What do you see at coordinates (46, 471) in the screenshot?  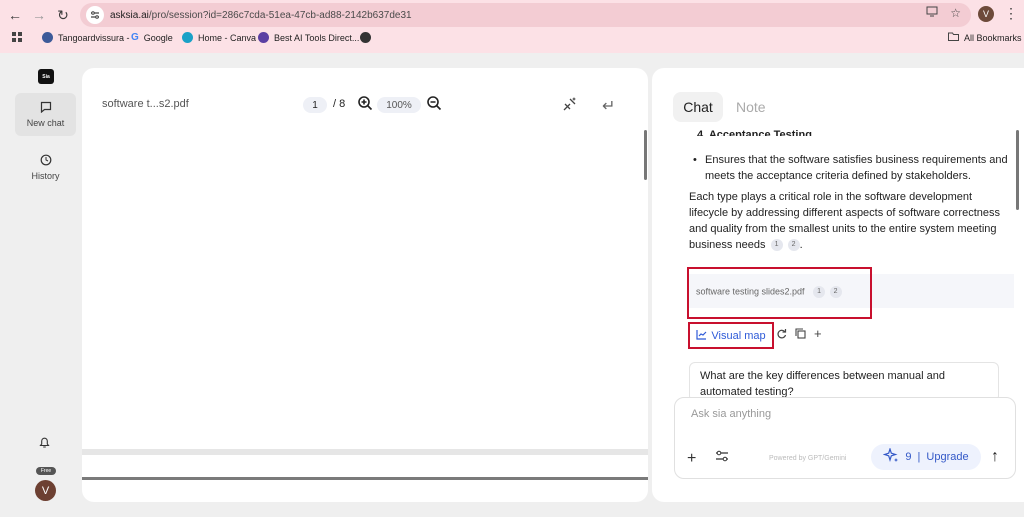 I see `plan-badge: Free` at bounding box center [46, 471].